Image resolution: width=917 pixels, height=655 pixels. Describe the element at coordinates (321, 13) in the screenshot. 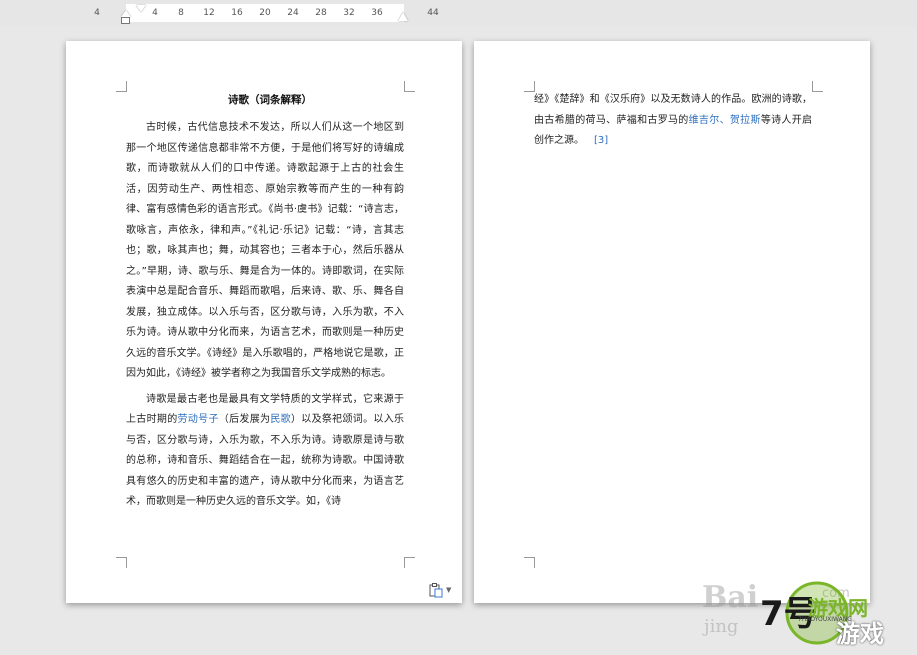

I see `ruler-tick: 28` at that location.